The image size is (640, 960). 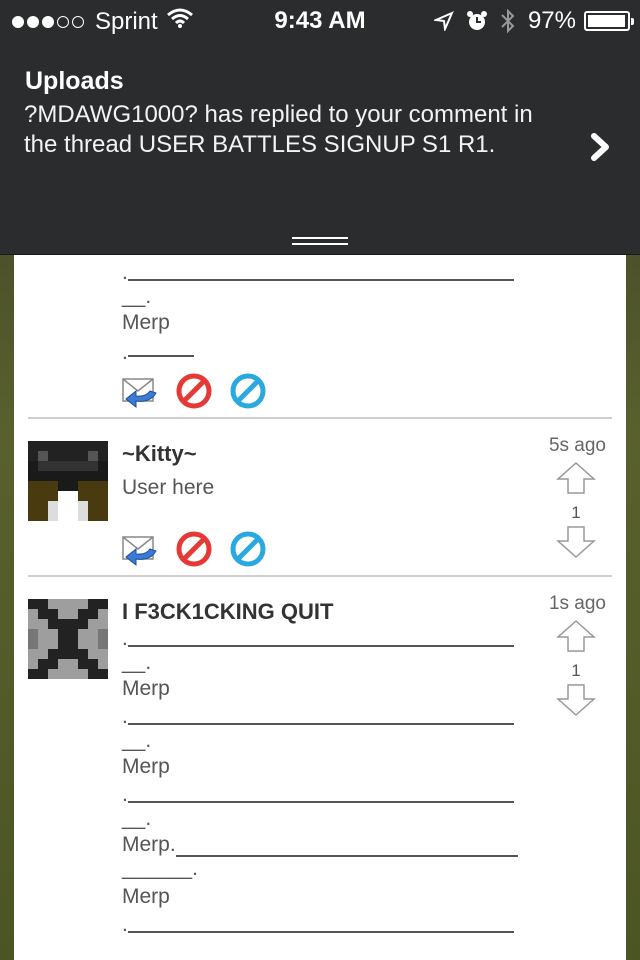 I want to click on location-icon, so click(x=443, y=21).